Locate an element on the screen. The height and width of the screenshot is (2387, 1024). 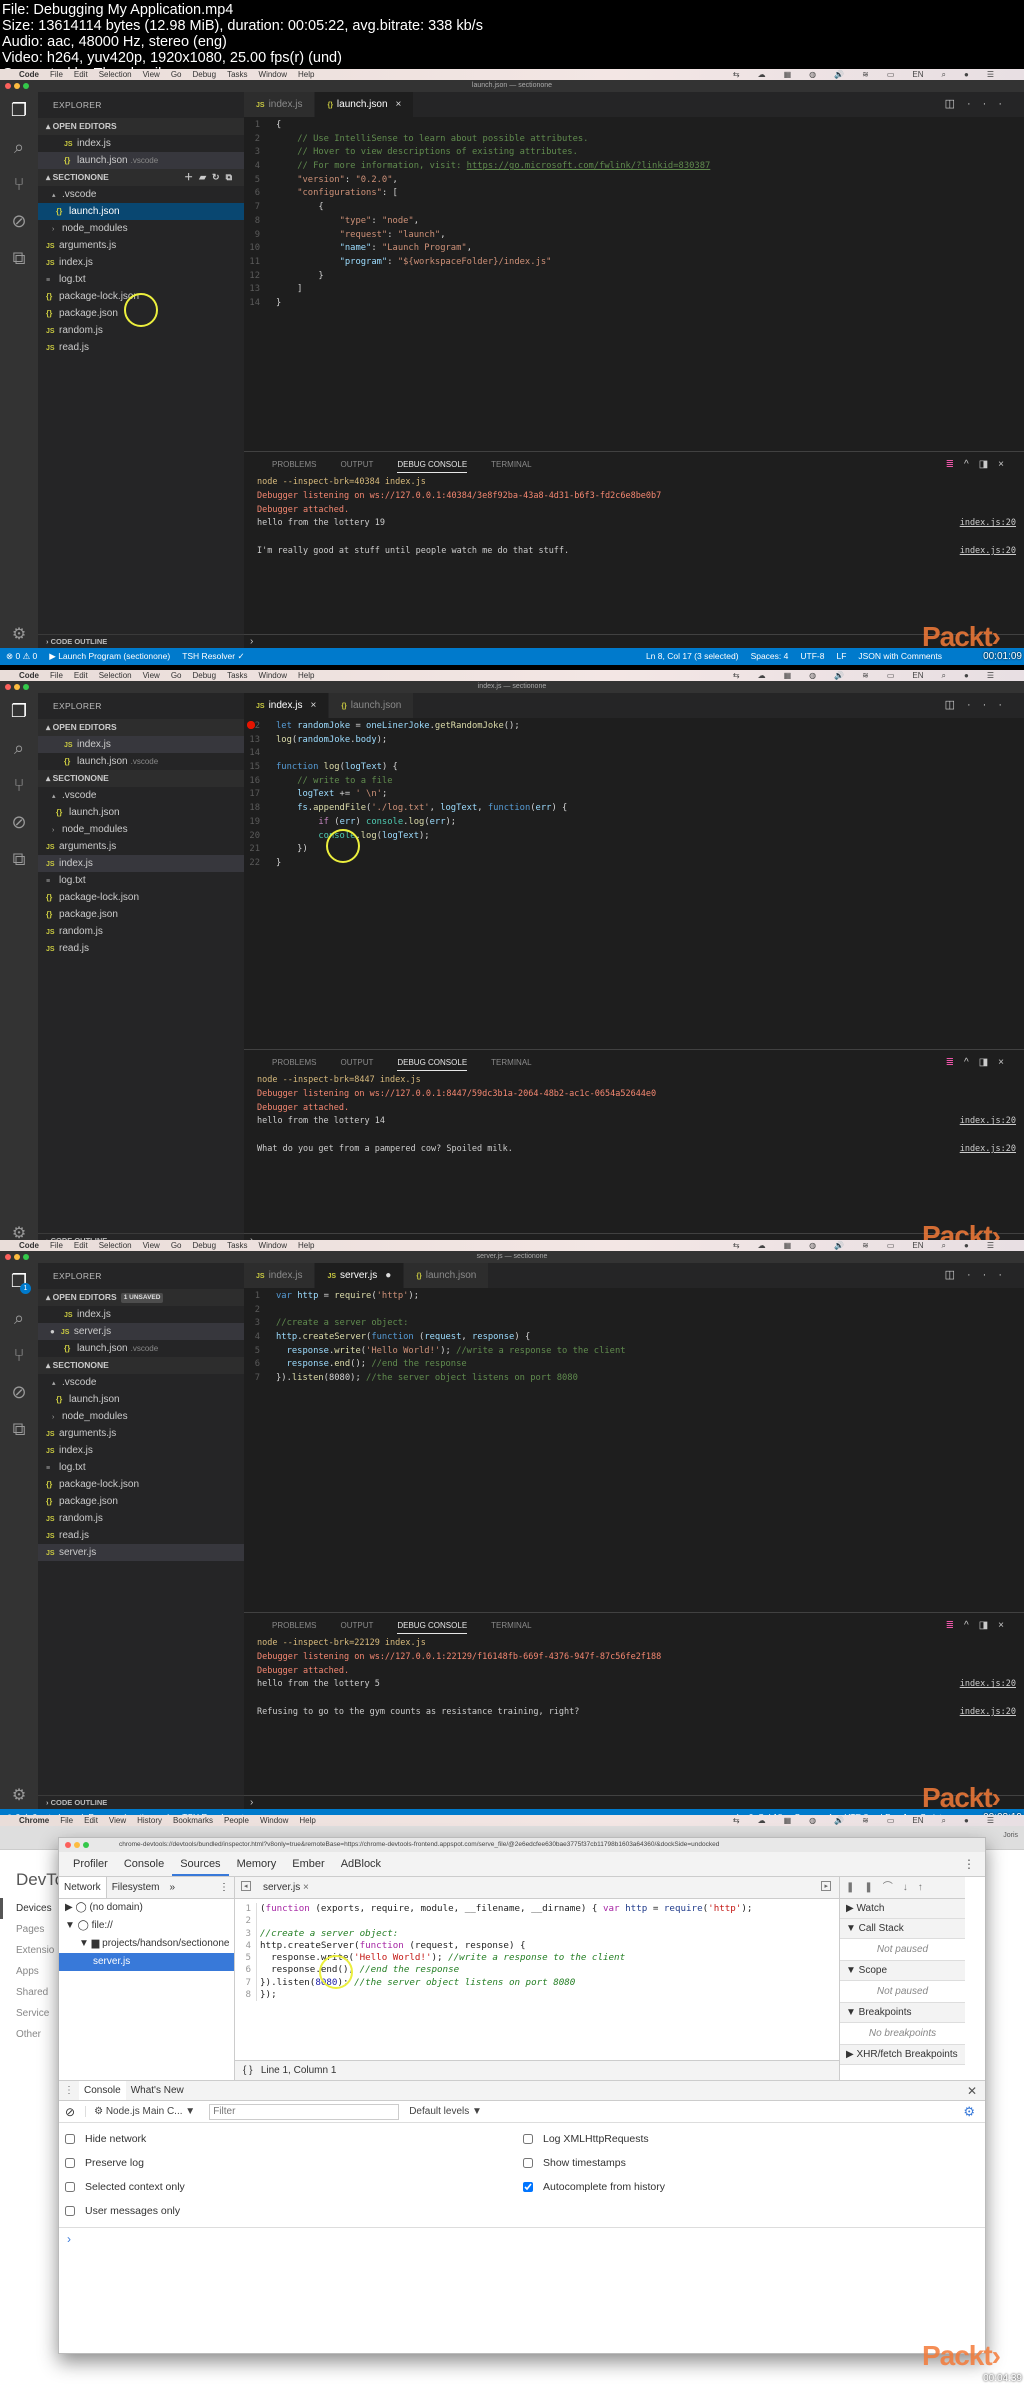
step-into-icon: ↓ is located at coordinates (910, 1887).